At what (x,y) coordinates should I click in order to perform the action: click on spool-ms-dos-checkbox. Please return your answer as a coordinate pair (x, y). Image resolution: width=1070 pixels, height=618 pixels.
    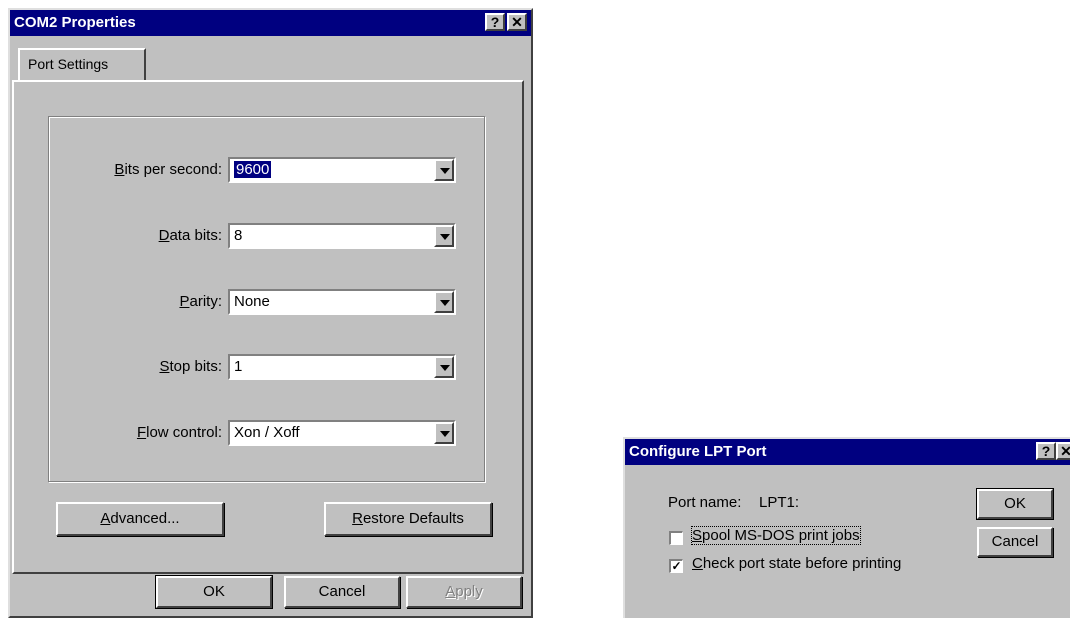
    Looking at the image, I should click on (676, 538).